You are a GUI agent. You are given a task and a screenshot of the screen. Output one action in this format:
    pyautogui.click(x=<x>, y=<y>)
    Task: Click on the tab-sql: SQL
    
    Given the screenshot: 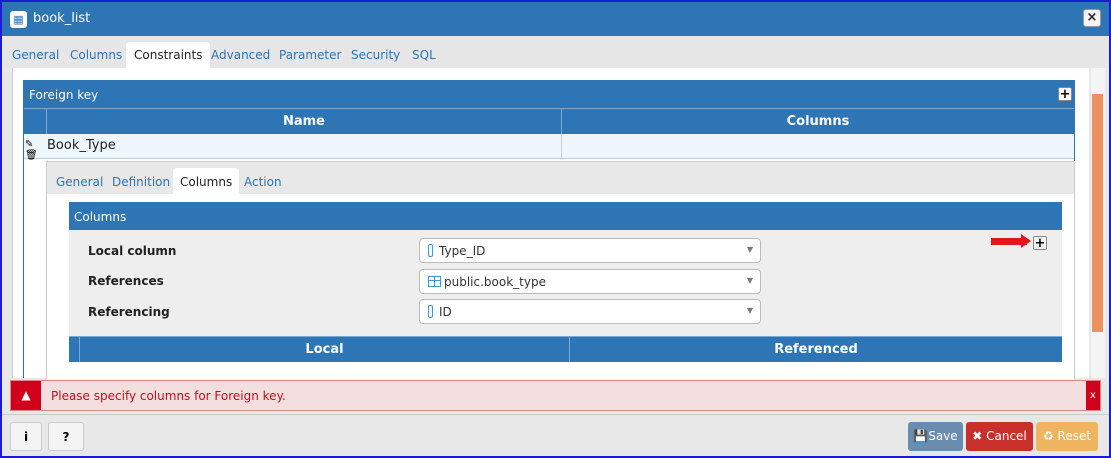 What is the action you would take?
    pyautogui.click(x=424, y=55)
    